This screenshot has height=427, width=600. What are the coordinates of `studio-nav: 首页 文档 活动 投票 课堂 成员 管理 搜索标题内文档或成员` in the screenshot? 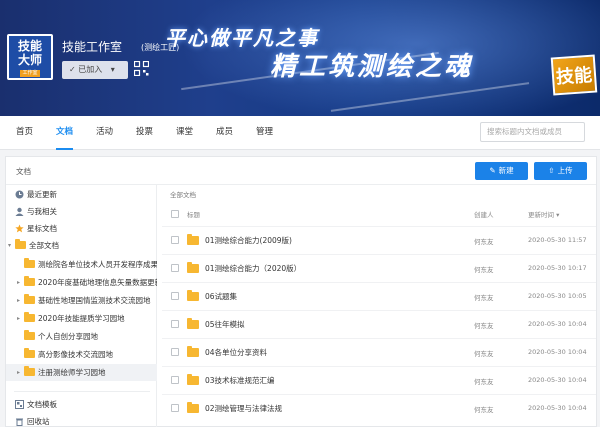 It's located at (300, 133).